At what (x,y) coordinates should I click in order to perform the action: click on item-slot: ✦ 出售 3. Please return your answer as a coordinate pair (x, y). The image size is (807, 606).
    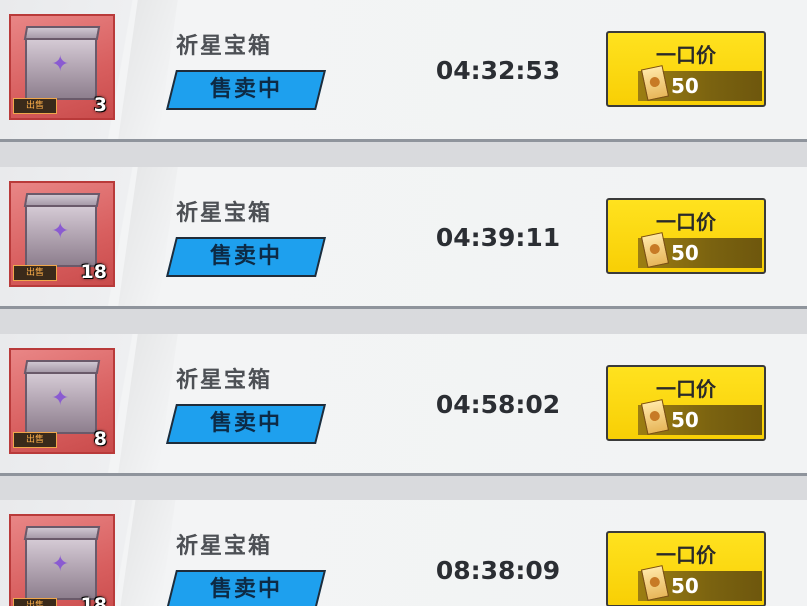
    Looking at the image, I should click on (62, 67).